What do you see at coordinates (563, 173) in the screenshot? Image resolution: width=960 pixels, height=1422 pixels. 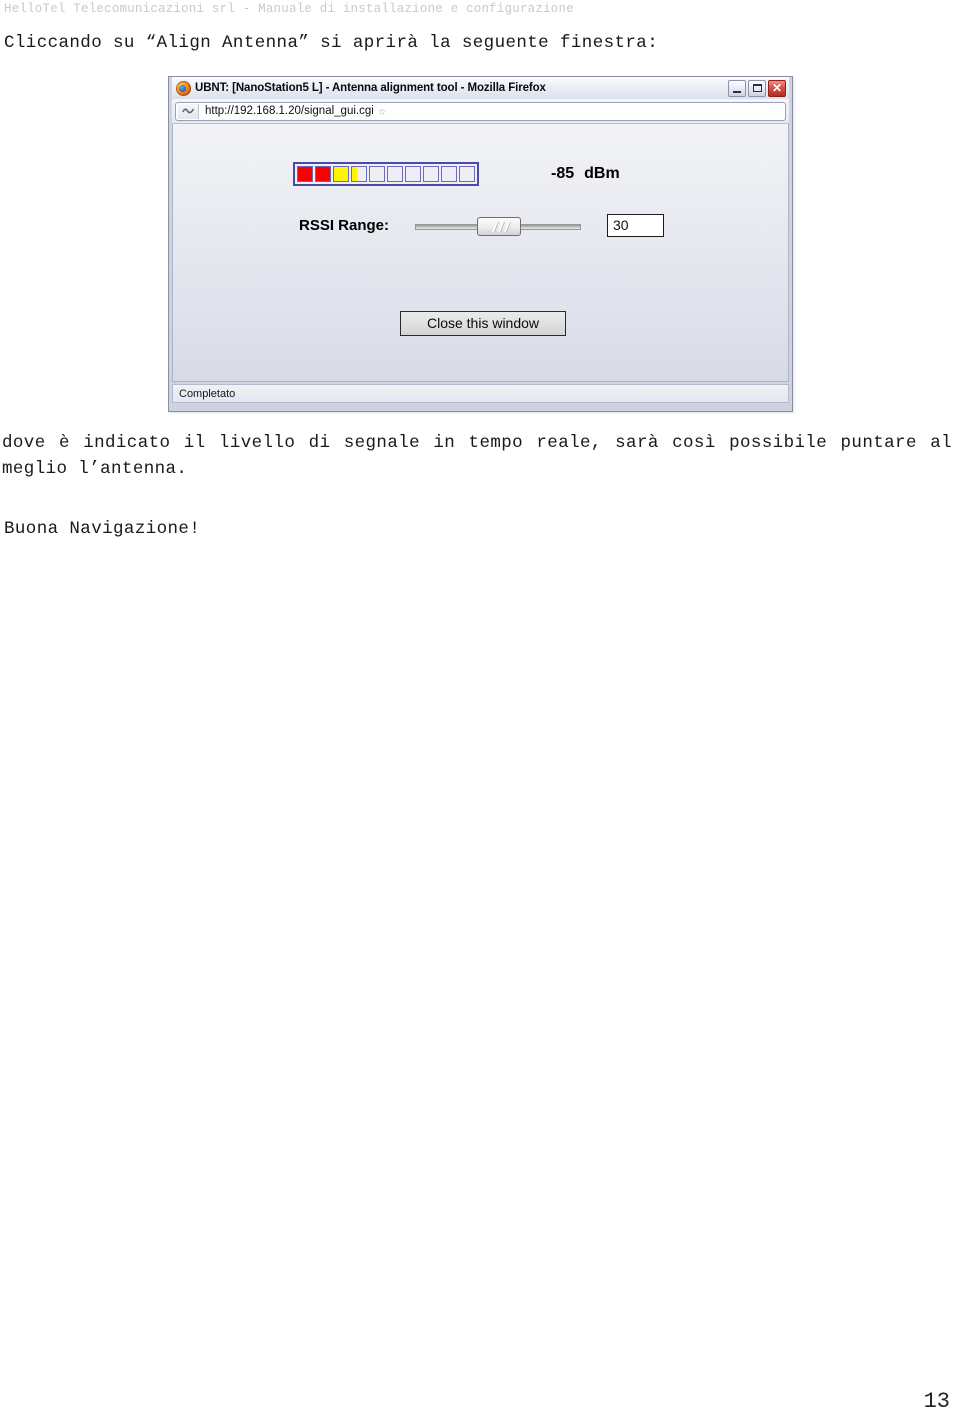 I see `signal-value: -85` at bounding box center [563, 173].